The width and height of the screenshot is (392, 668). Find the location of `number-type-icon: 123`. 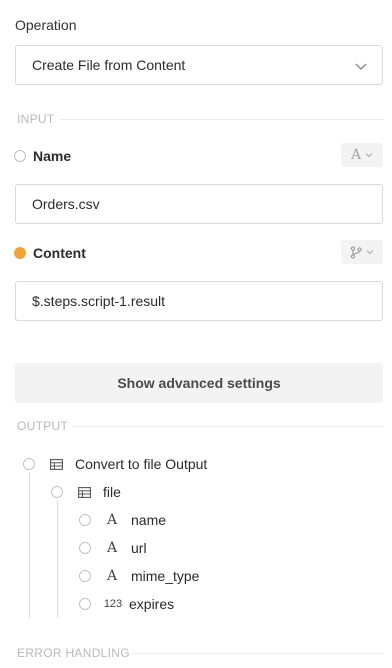

number-type-icon: 123 is located at coordinates (113, 604).